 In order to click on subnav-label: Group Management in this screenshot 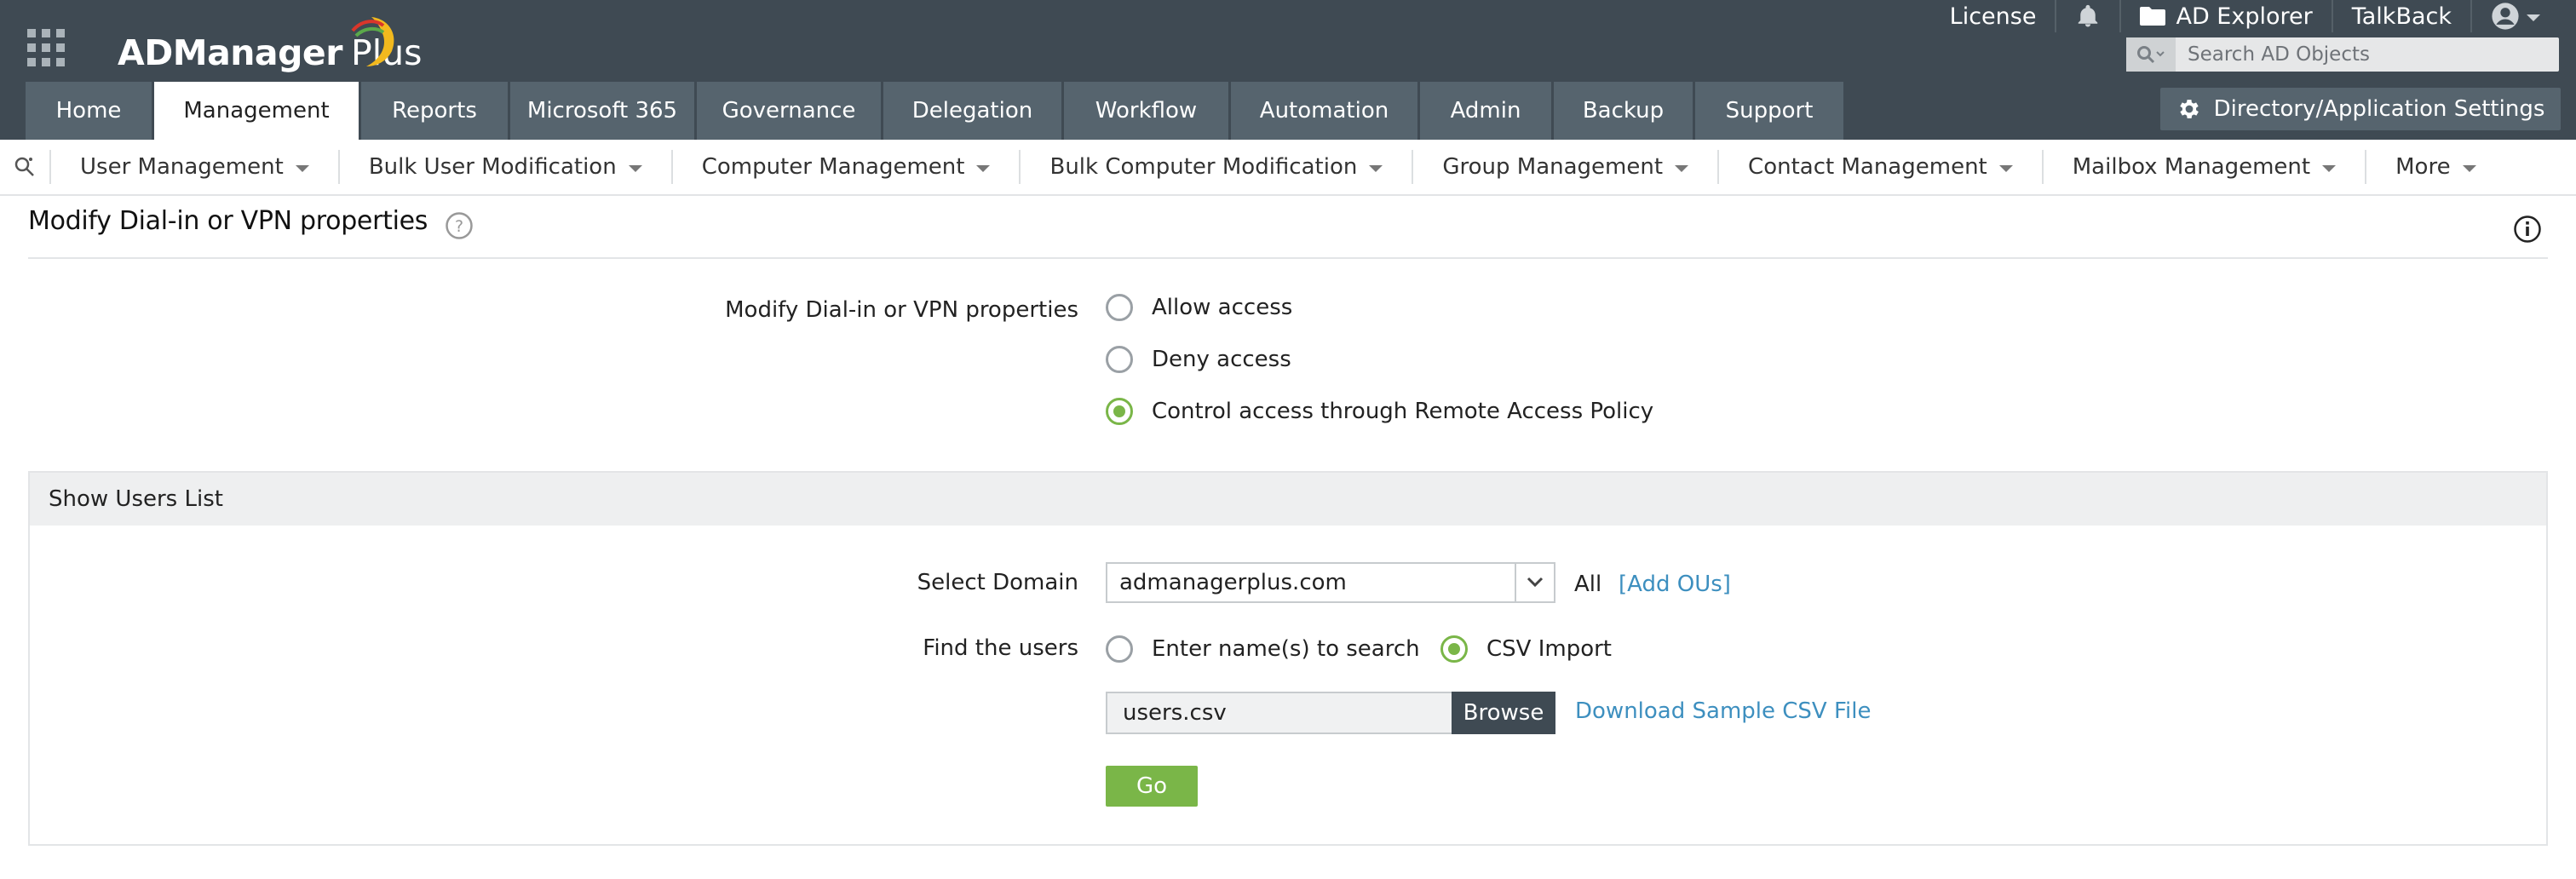, I will do `click(1553, 167)`.